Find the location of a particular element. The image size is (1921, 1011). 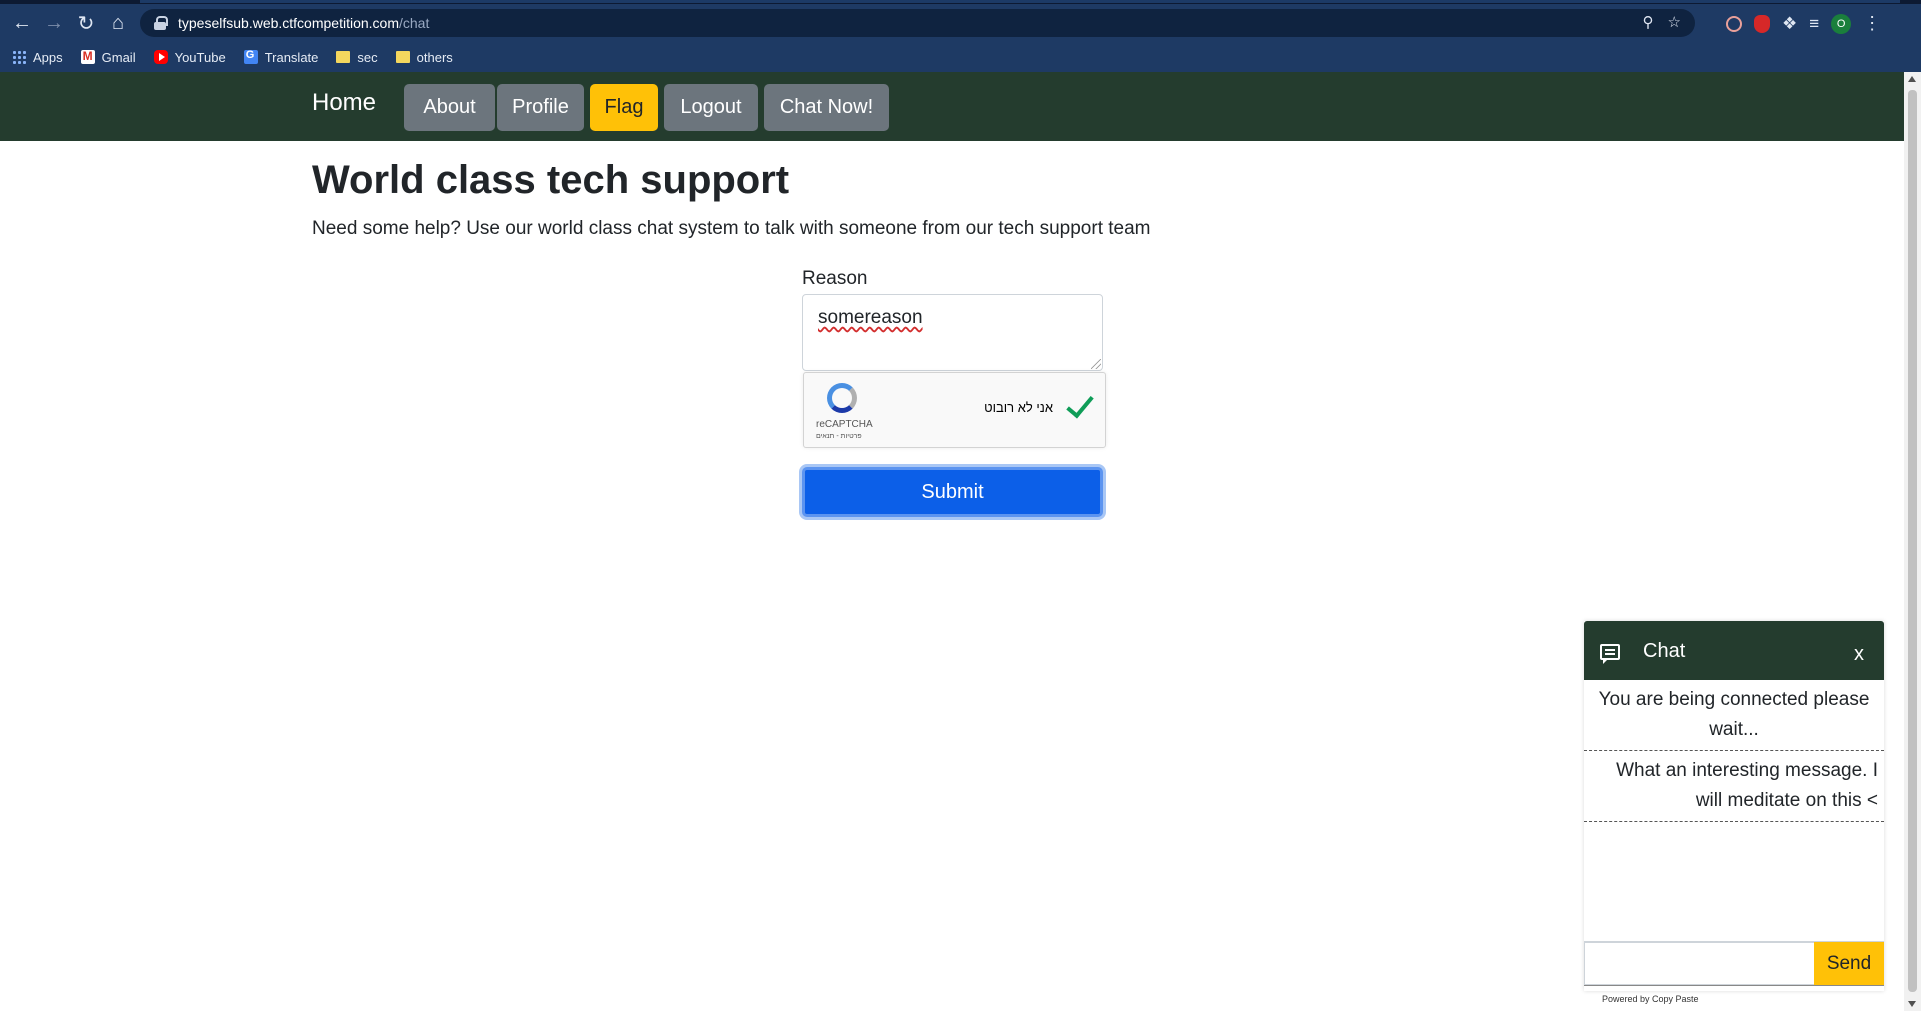

recaptcha-checkmark-icon is located at coordinates (1080, 406).